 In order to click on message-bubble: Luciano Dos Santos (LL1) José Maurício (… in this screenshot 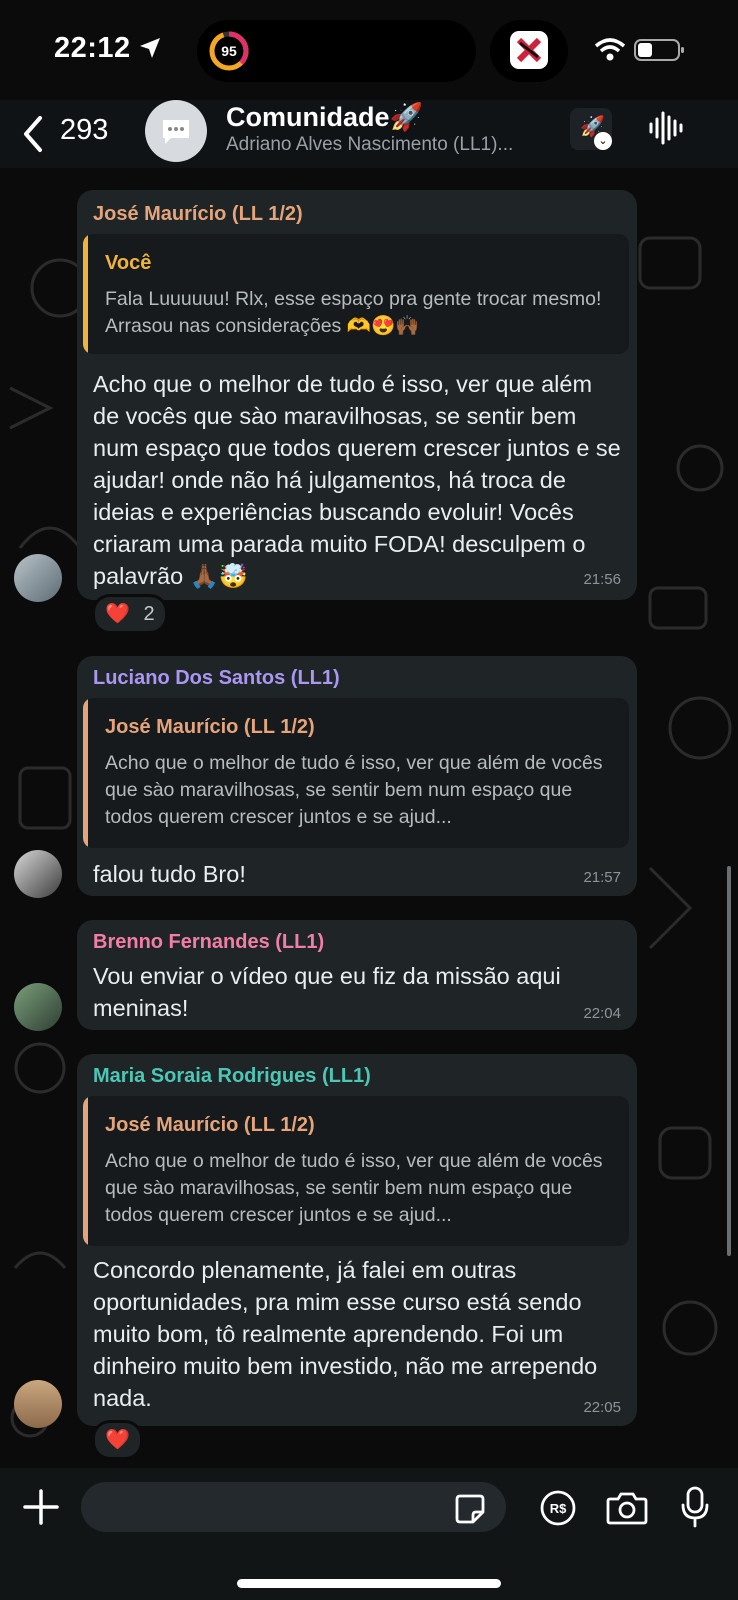, I will do `click(357, 776)`.